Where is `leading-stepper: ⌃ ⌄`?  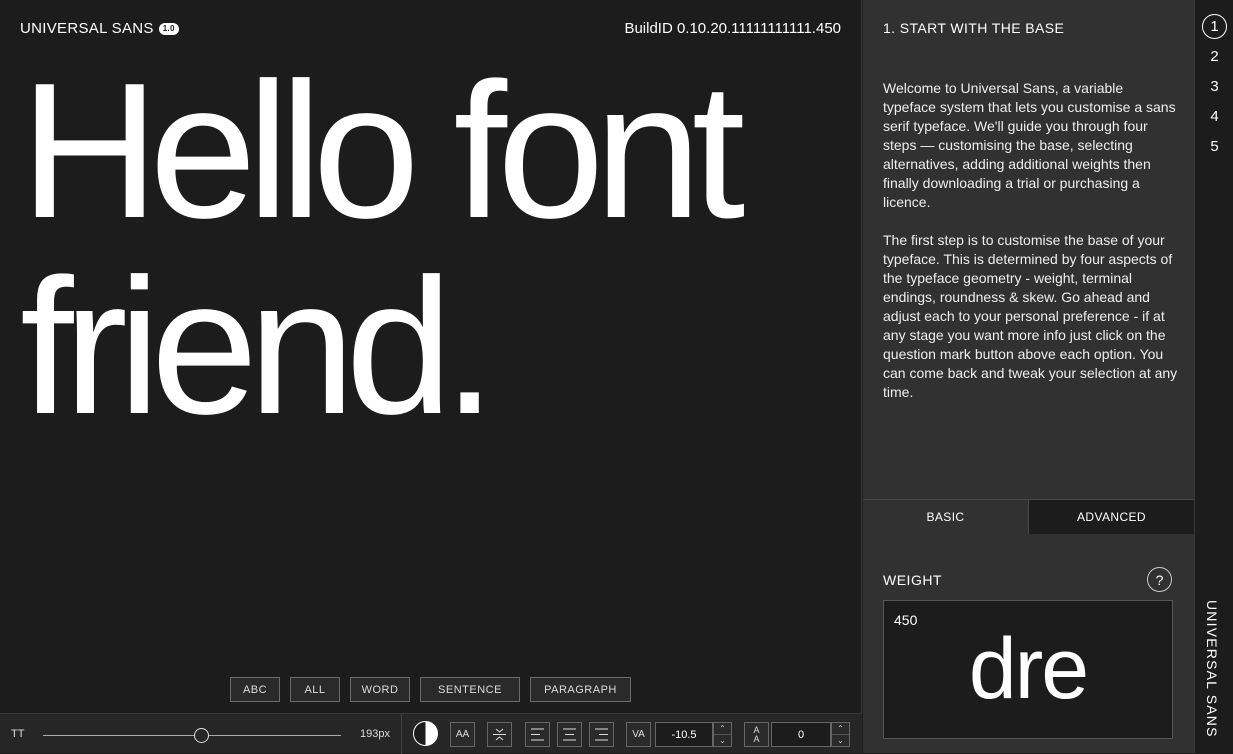
leading-stepper: ⌃ ⌄ is located at coordinates (840, 734).